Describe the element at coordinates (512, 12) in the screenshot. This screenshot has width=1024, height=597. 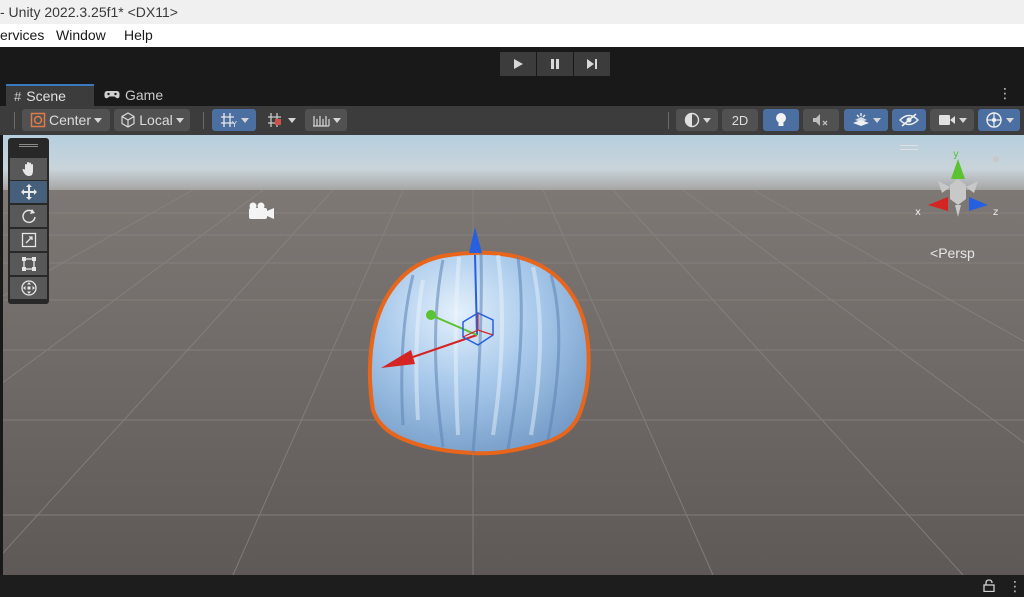
I see `window-title-bar: - Unity 2022.3.25f1* <DX11>` at that location.